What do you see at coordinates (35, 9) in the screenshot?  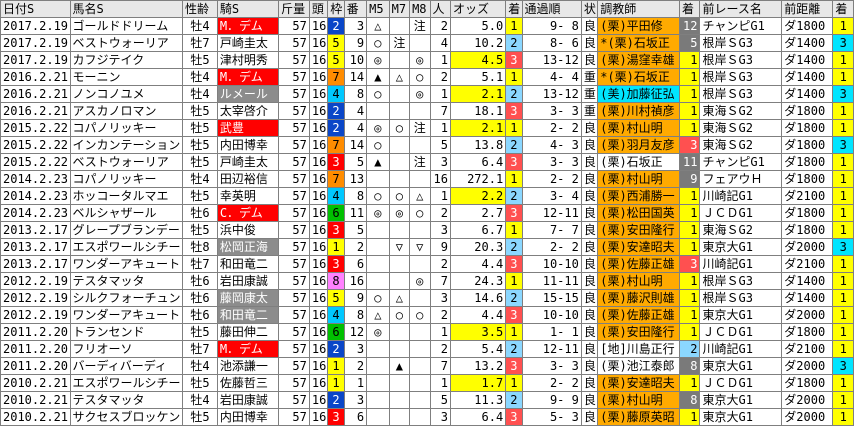 I see `column-header: 日付S` at bounding box center [35, 9].